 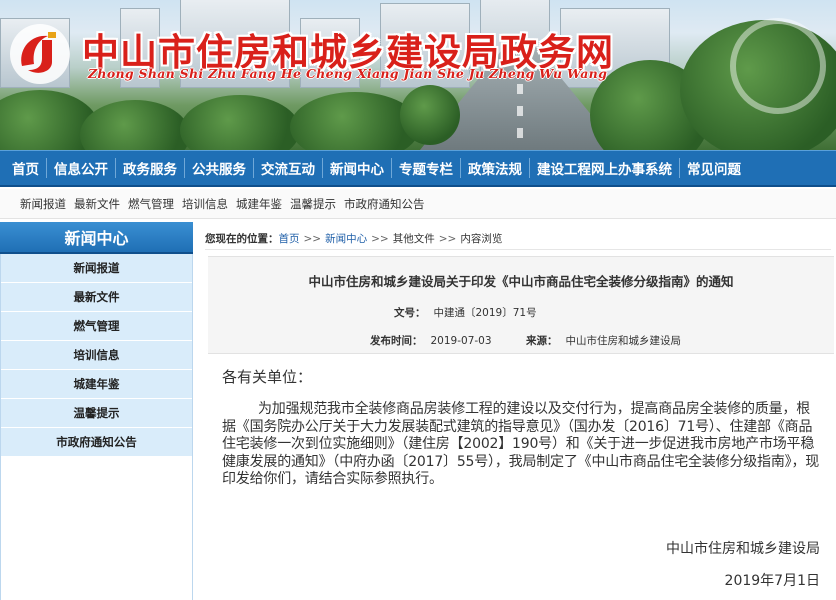 I want to click on sidebar-item-tips: 温馨提示, so click(x=96, y=413).